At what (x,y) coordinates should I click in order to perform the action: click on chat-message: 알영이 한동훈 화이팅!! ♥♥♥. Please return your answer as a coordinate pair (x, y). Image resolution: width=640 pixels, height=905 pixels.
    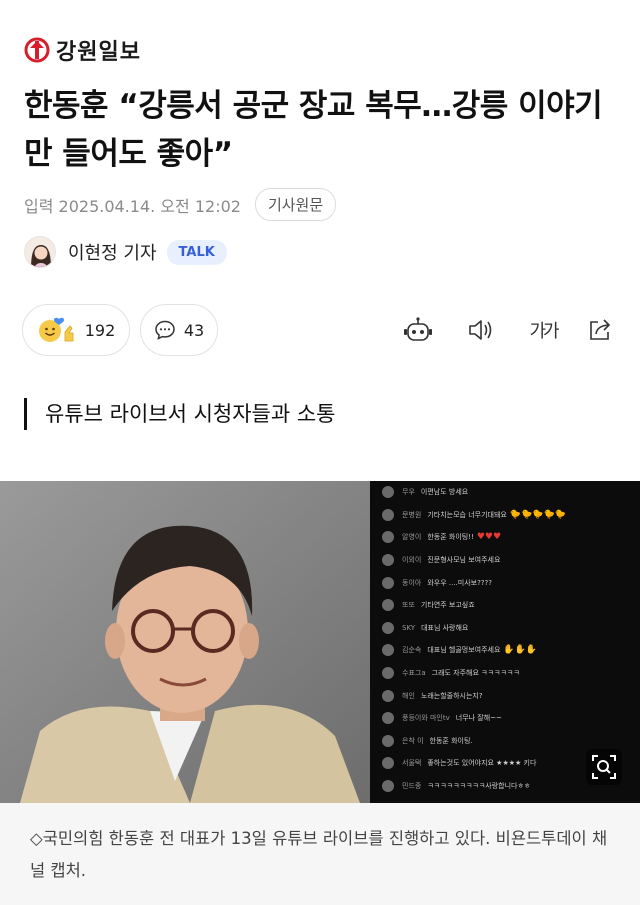
    Looking at the image, I should click on (511, 537).